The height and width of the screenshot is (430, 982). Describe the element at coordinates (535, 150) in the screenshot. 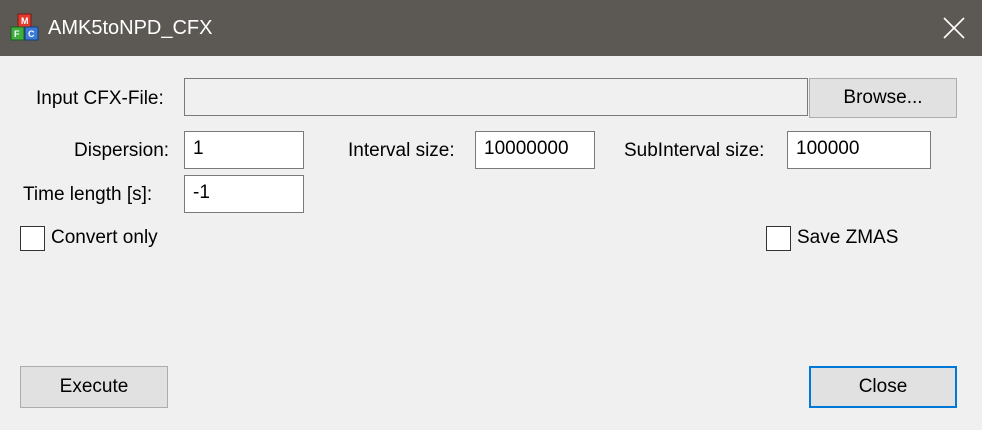

I see `interval-size-field: 10000000` at that location.